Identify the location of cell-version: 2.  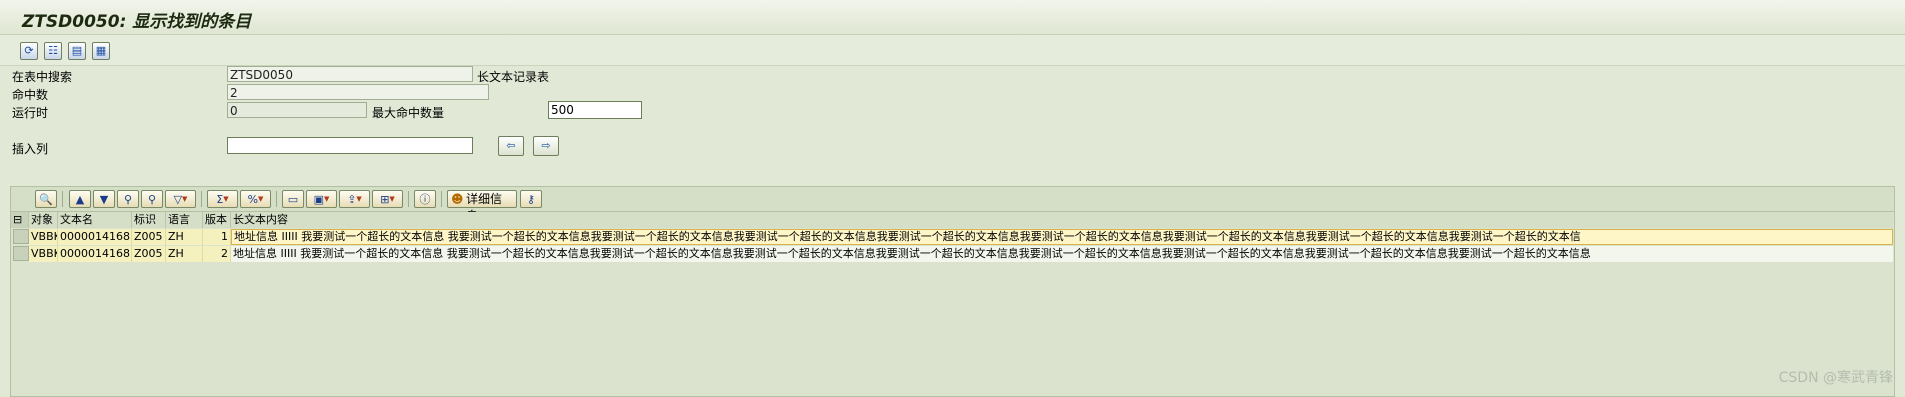
(217, 254).